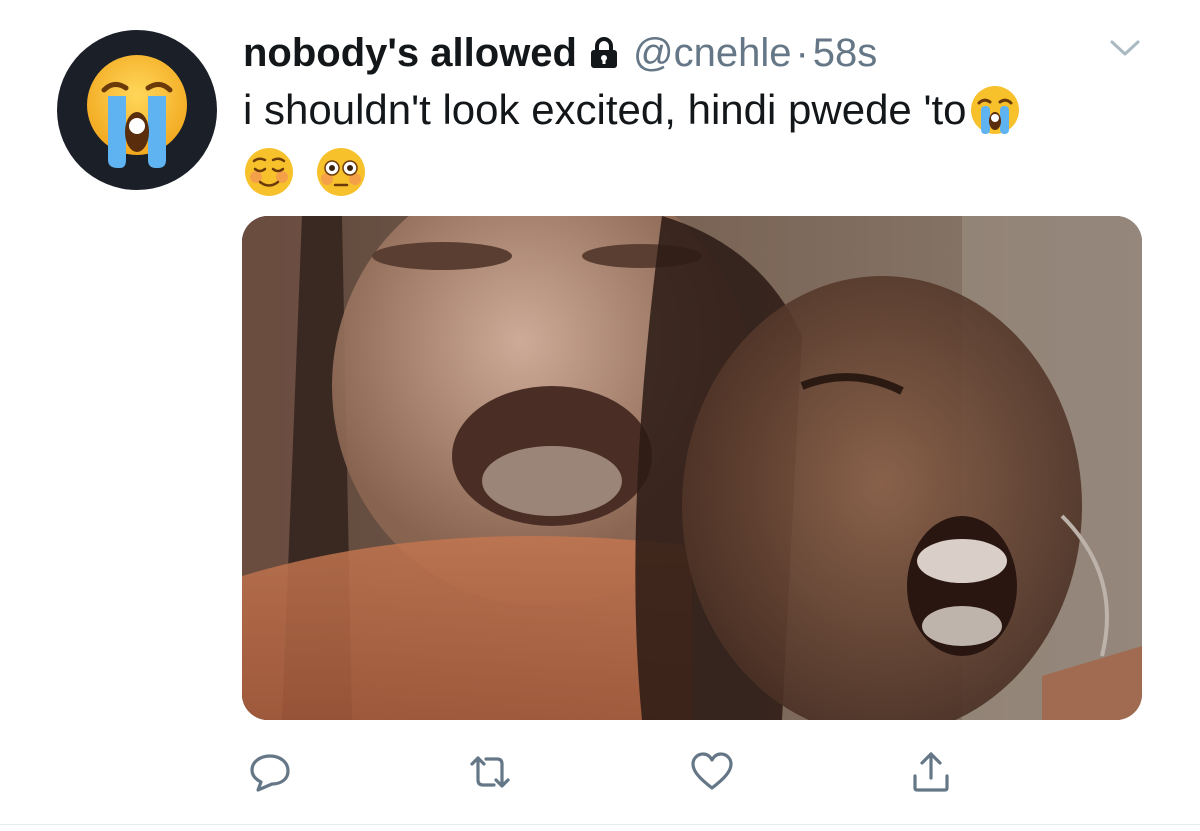  Describe the element at coordinates (410, 53) in the screenshot. I see `display-name: nobody's allowed` at that location.